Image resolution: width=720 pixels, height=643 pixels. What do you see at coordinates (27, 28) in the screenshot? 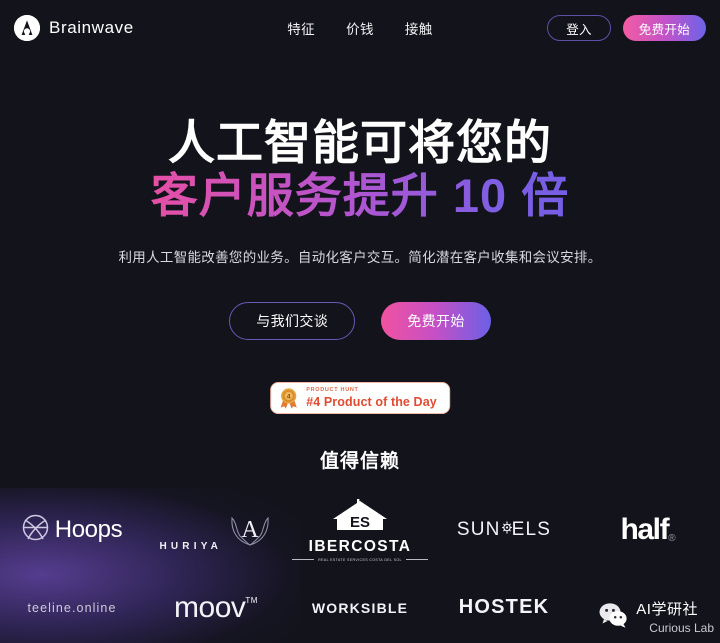
I see `brainwave-circle-logo-icon` at bounding box center [27, 28].